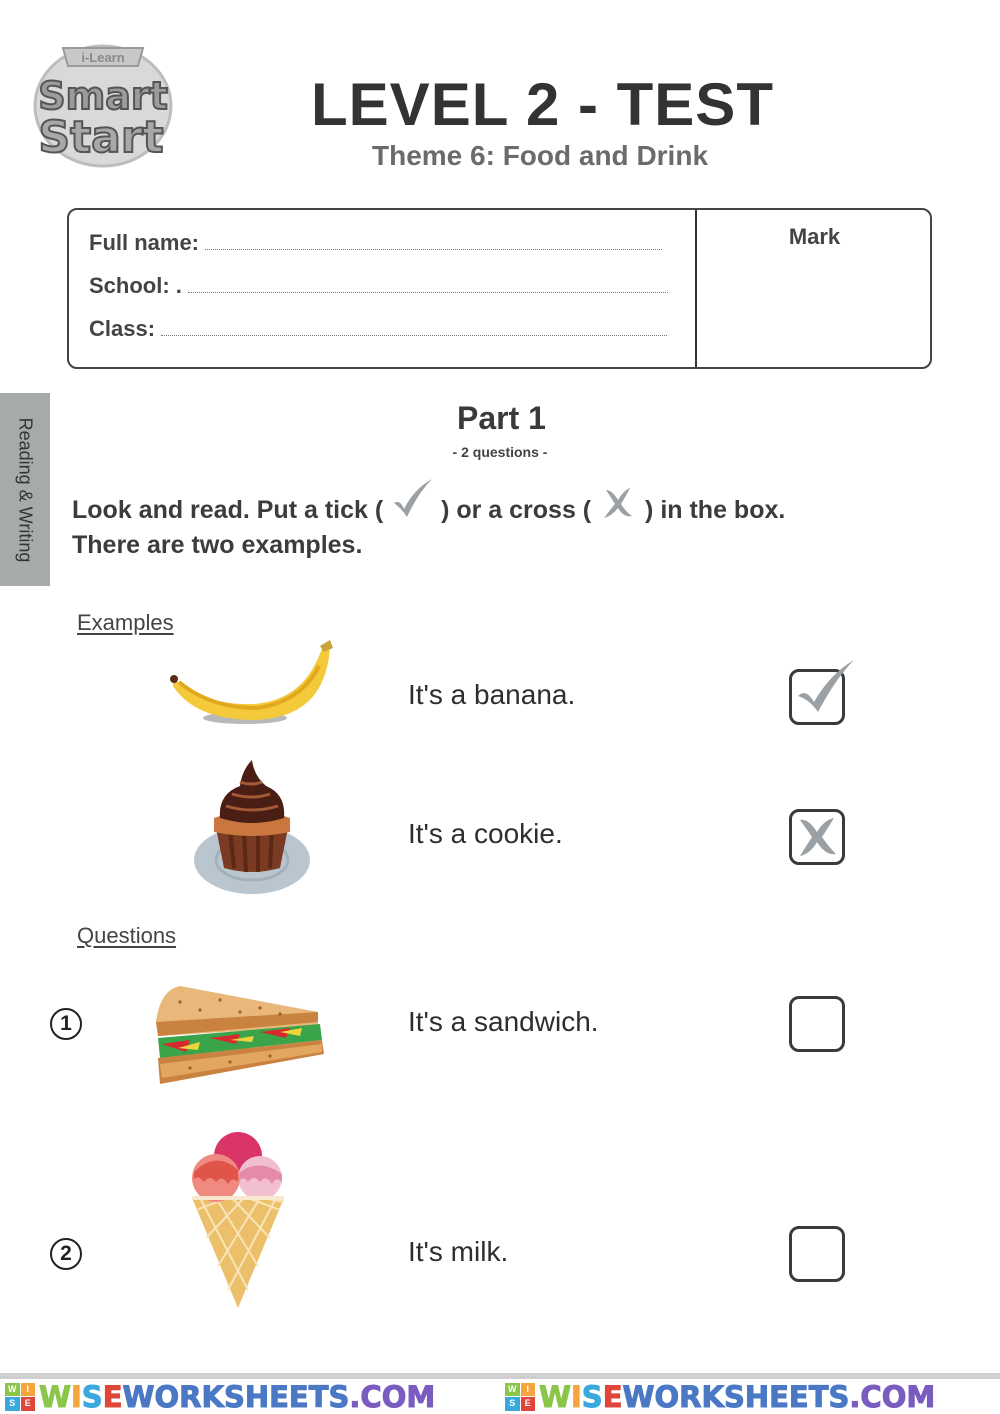 Image resolution: width=1000 pixels, height=1414 pixels. I want to click on question-1-number: 1, so click(66, 1024).